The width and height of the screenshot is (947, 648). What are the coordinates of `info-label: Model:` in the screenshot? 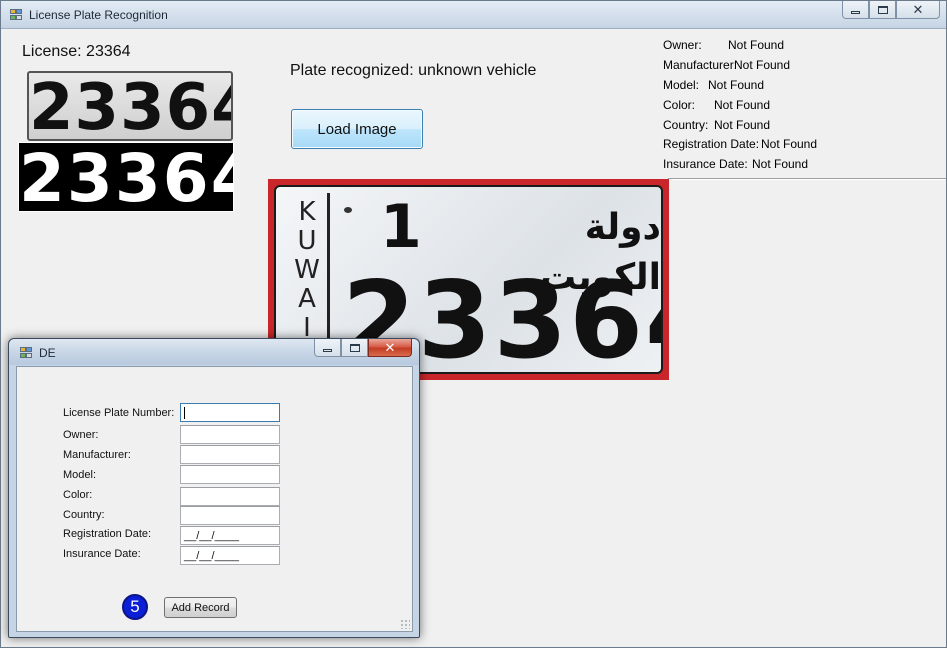 It's located at (681, 85).